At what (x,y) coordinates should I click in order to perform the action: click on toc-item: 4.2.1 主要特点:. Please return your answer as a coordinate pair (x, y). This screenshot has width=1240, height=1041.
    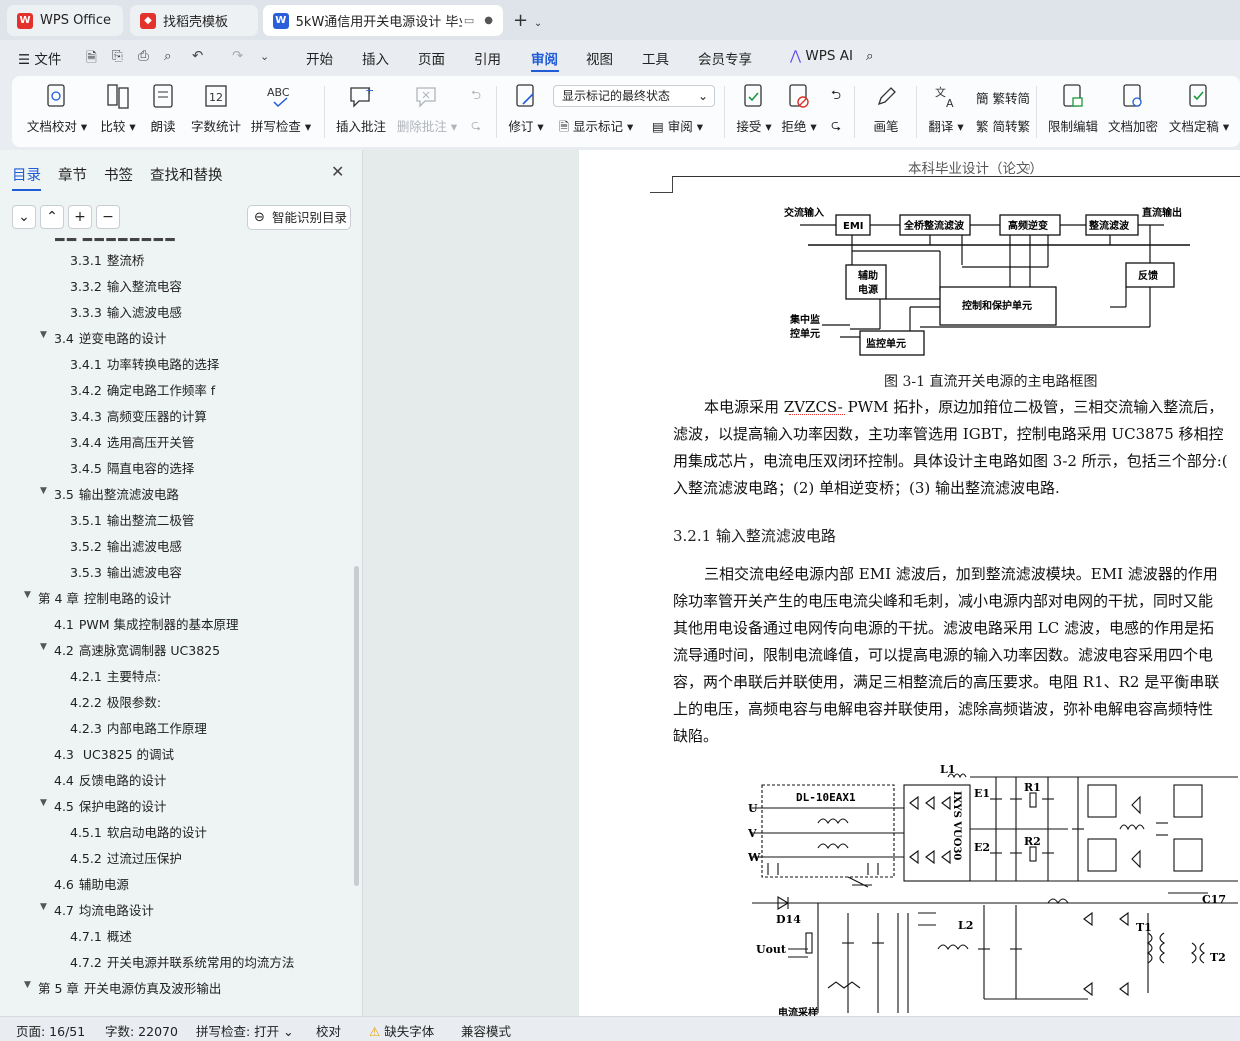
    Looking at the image, I should click on (115, 675).